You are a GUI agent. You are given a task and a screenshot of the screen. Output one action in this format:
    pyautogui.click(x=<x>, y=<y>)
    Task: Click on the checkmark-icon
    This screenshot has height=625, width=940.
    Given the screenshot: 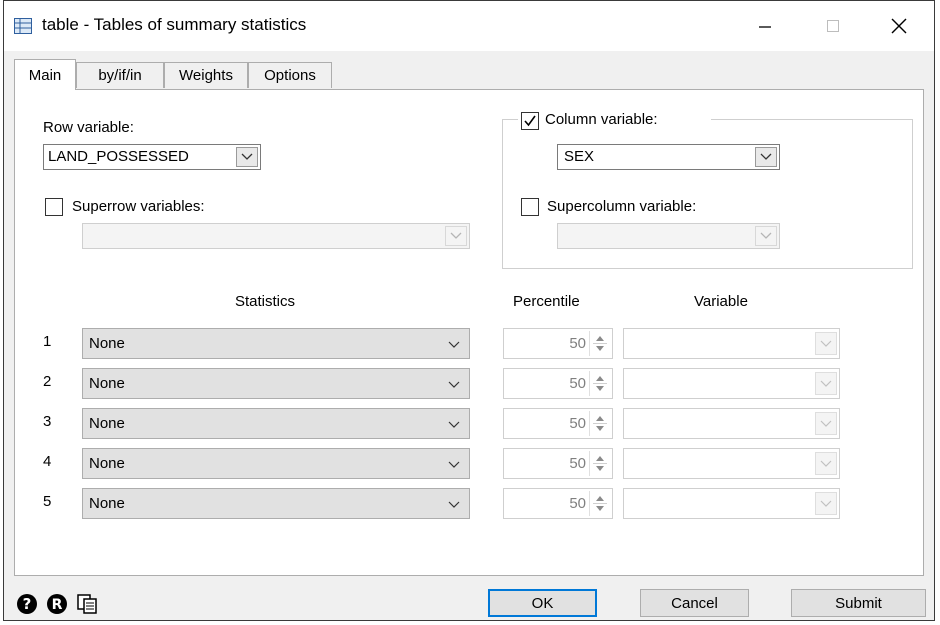 What is the action you would take?
    pyautogui.click(x=530, y=121)
    